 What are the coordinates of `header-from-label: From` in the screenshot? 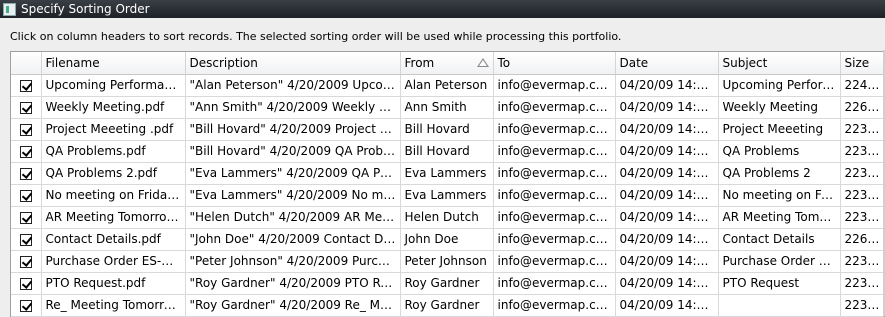 It's located at (419, 62).